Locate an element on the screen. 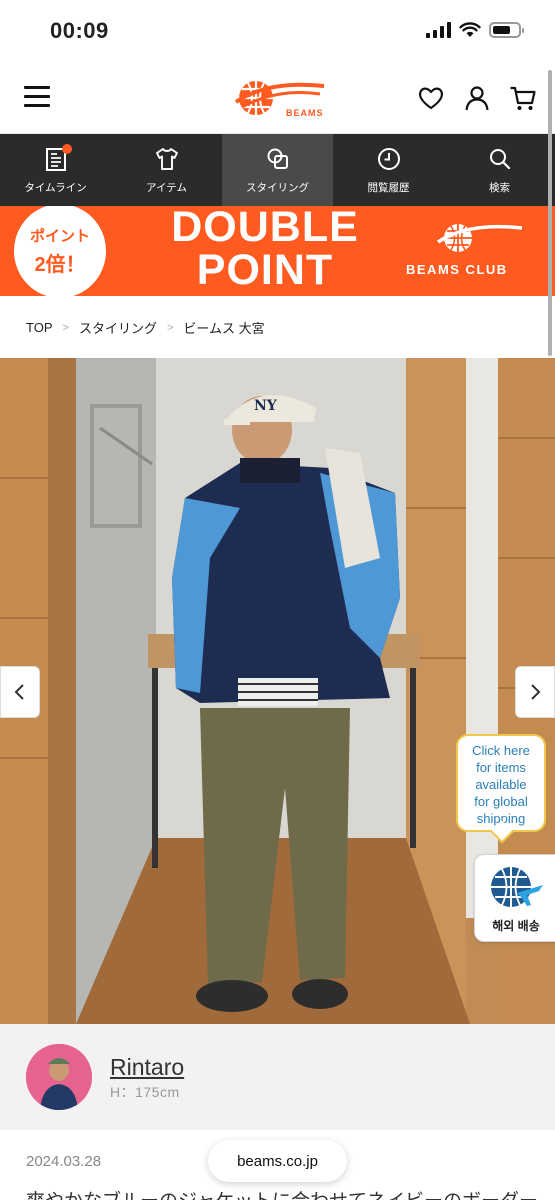 Image resolution: width=555 pixels, height=1200 pixels. cellular-signal-icon is located at coordinates (438, 30).